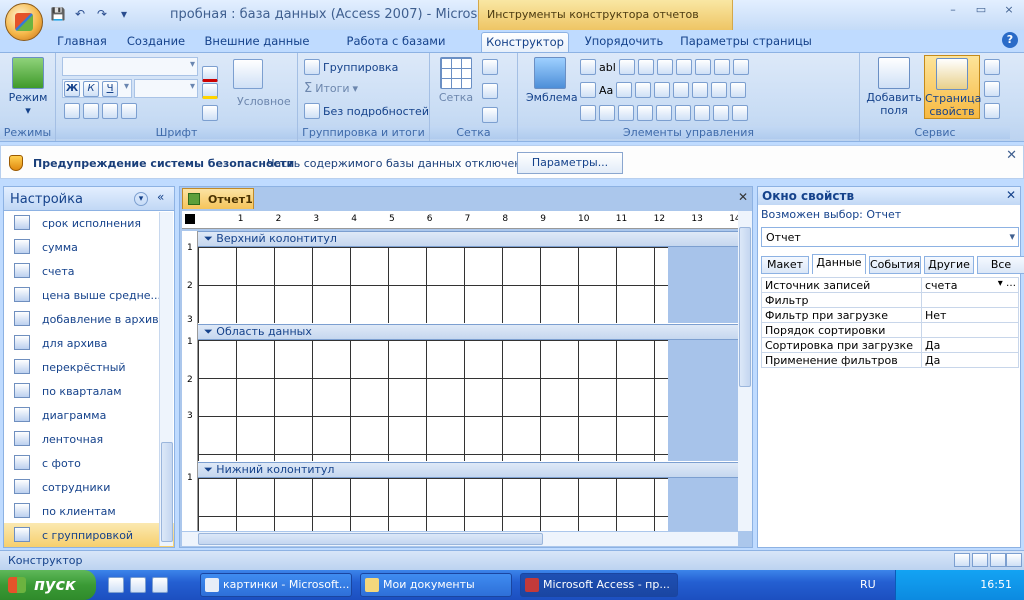  Describe the element at coordinates (738, 90) in the screenshot. I see `properties-icon` at that location.